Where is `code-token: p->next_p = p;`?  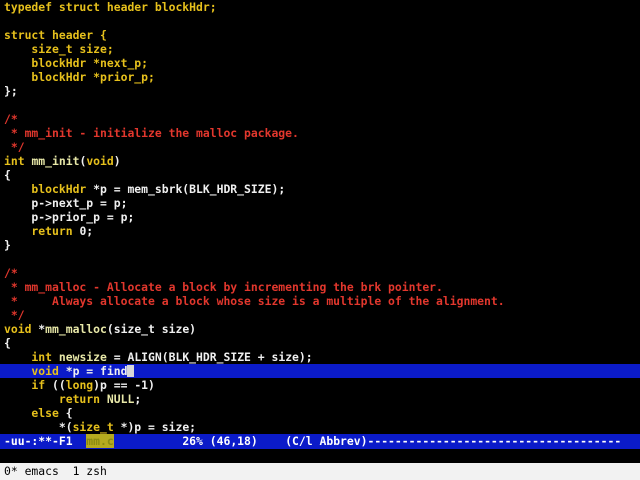
code-token: p->next_p = p; is located at coordinates (66, 203).